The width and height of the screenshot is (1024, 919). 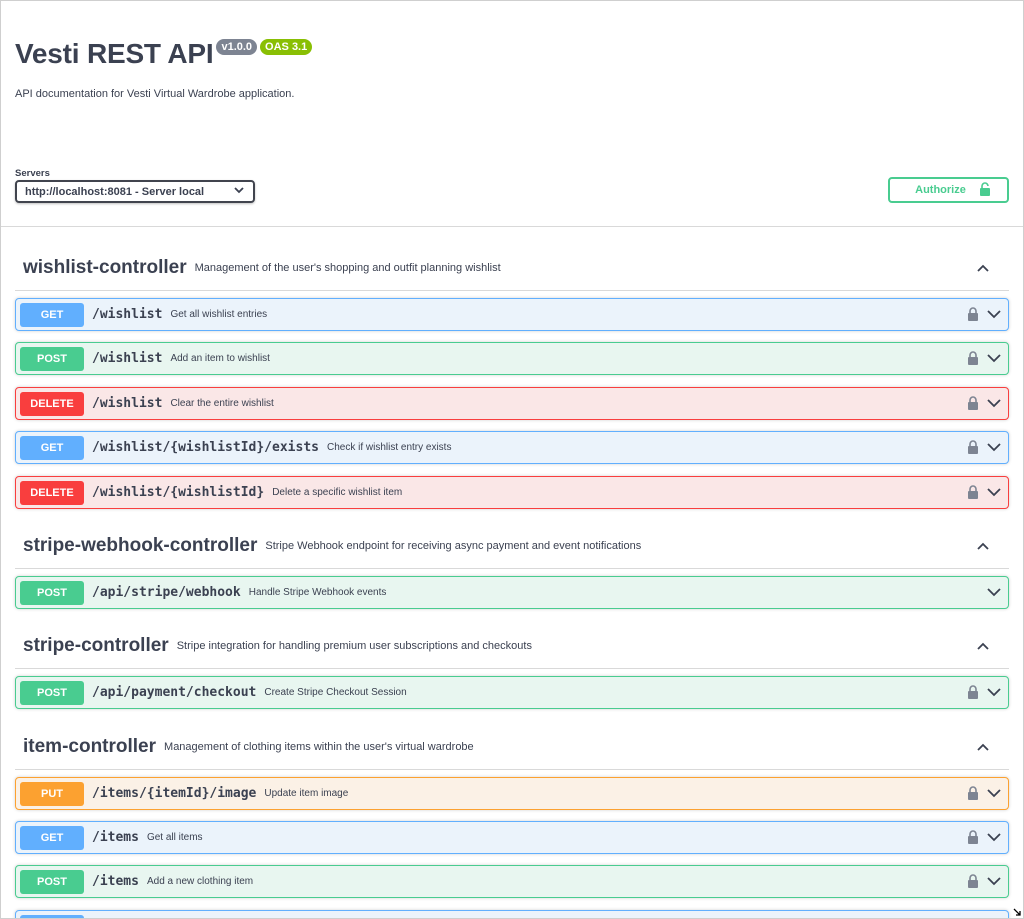 I want to click on operation-summary: Add a new clothing item, so click(x=200, y=881).